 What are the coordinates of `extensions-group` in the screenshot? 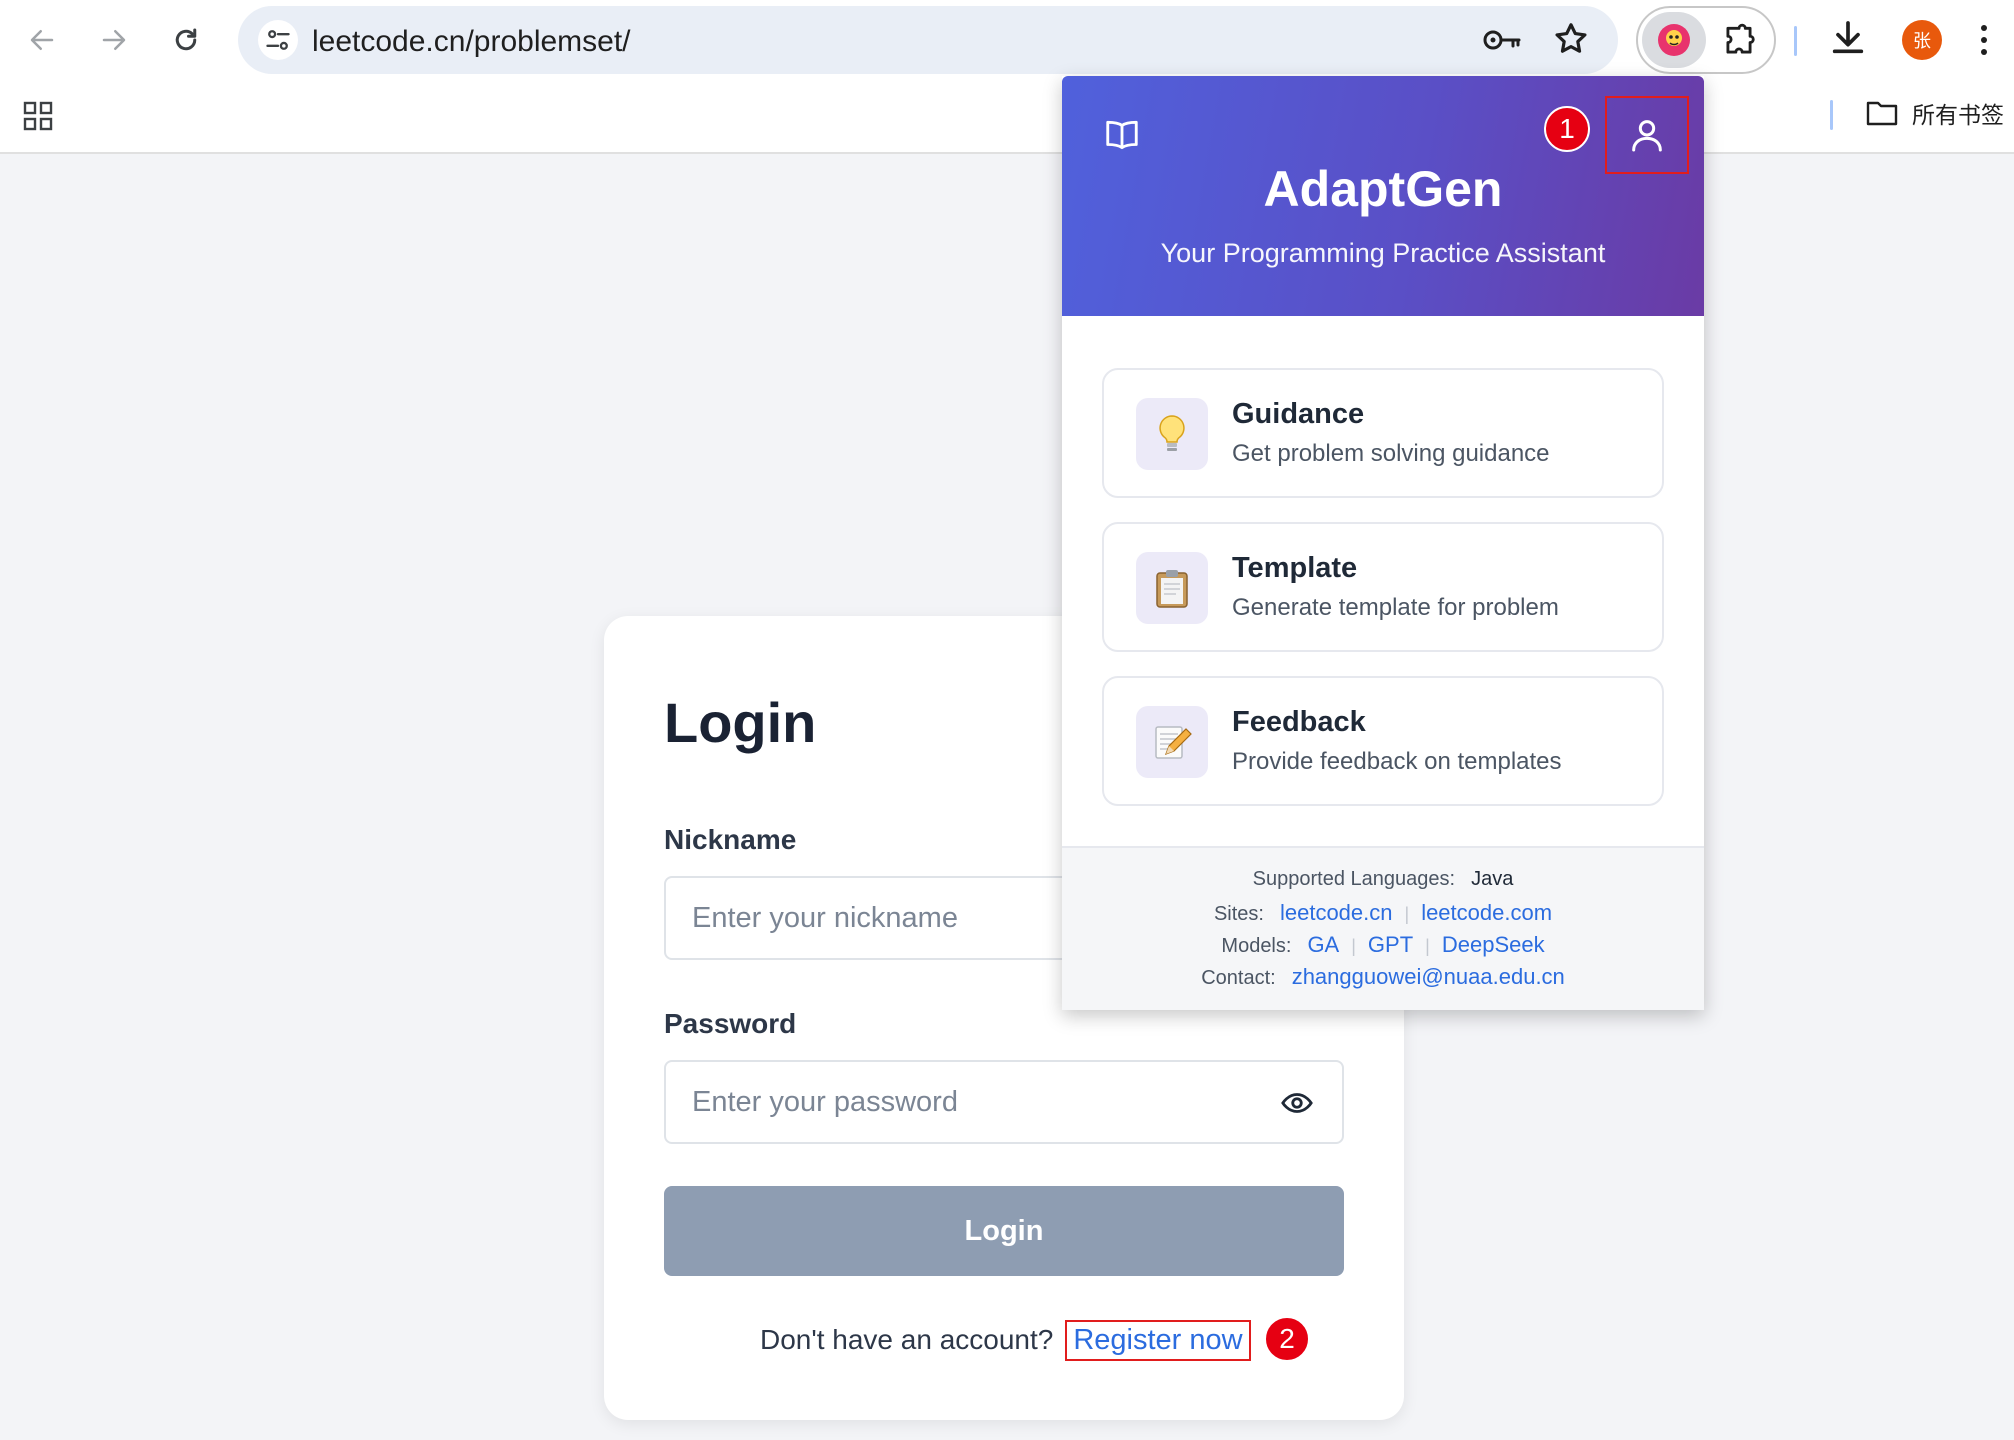 It's located at (1706, 40).